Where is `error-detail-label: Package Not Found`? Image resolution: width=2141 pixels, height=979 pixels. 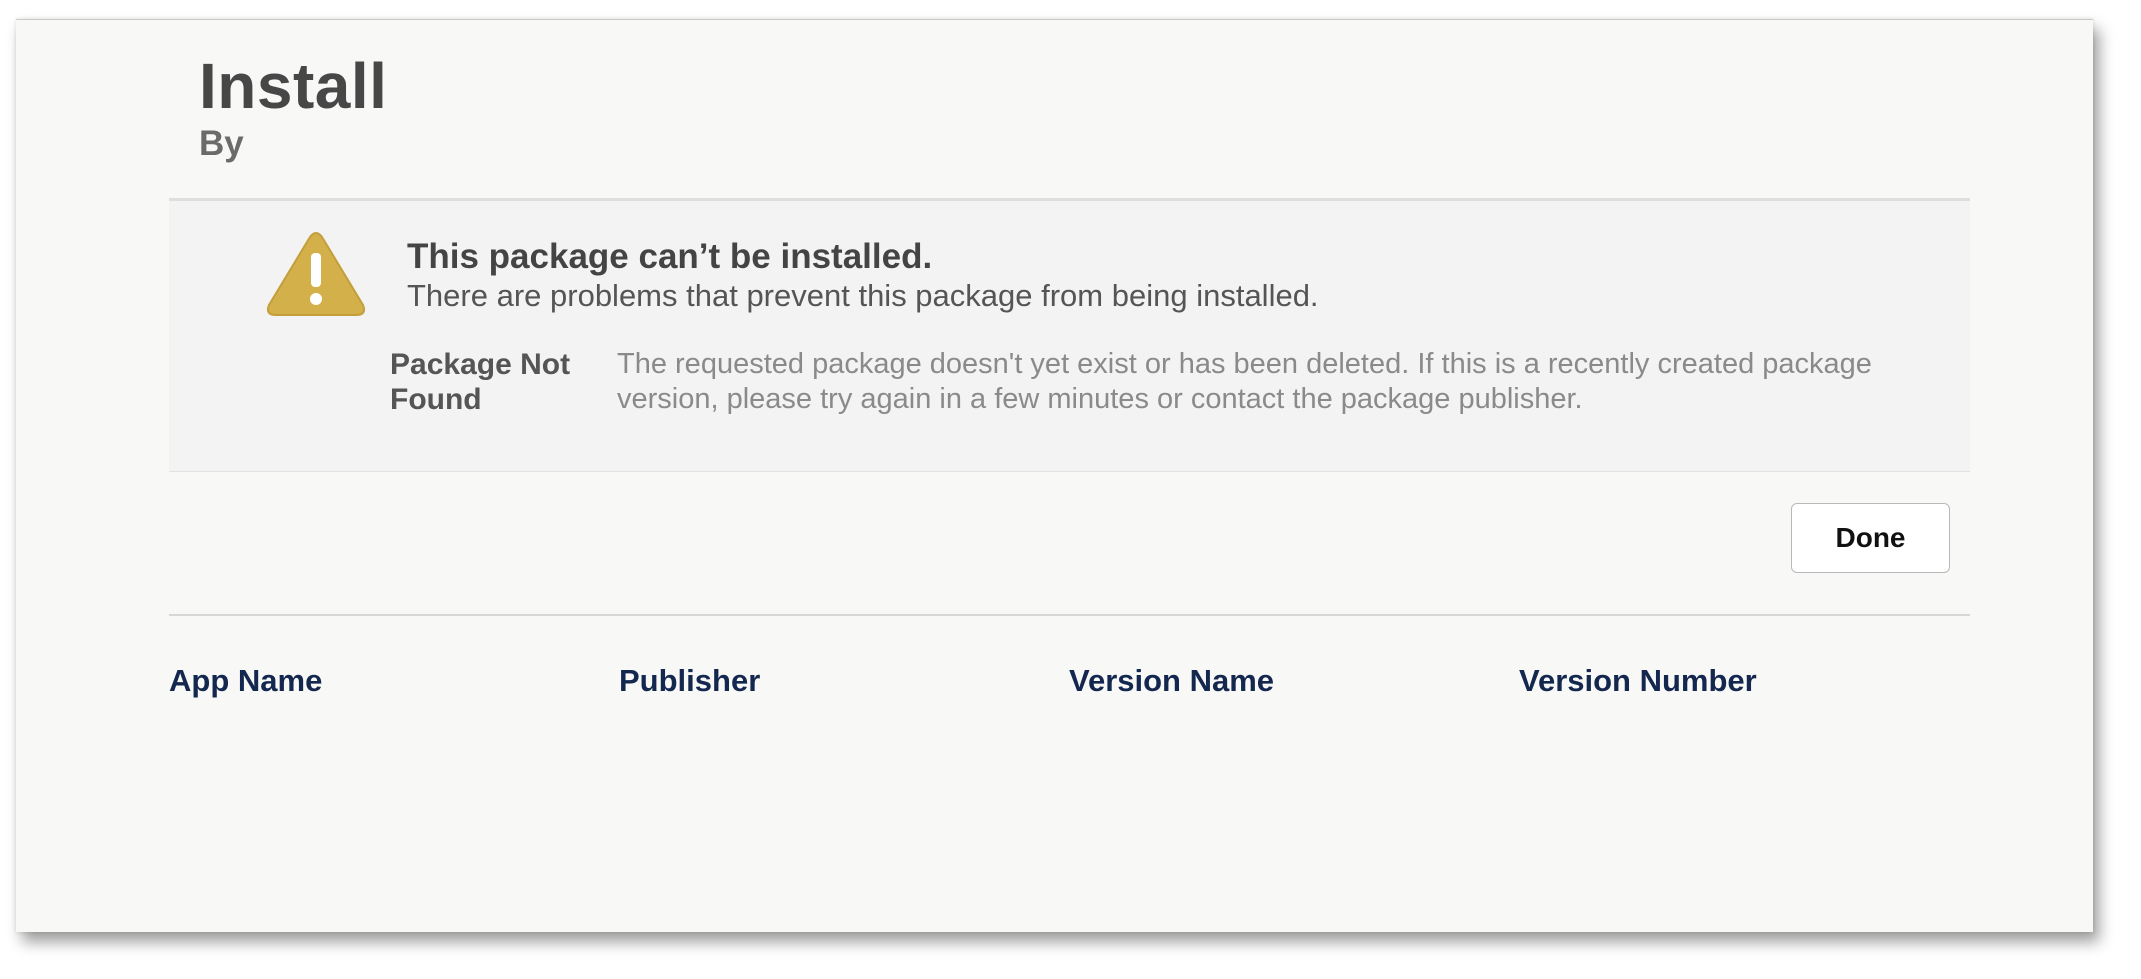 error-detail-label: Package Not Found is located at coordinates (480, 382).